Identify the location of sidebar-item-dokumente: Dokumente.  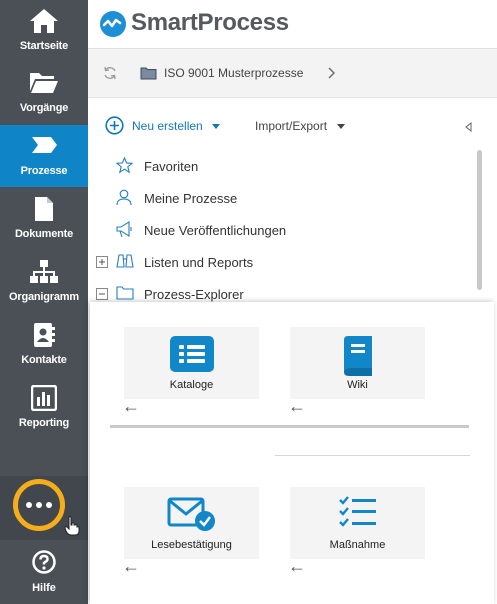
(44, 219).